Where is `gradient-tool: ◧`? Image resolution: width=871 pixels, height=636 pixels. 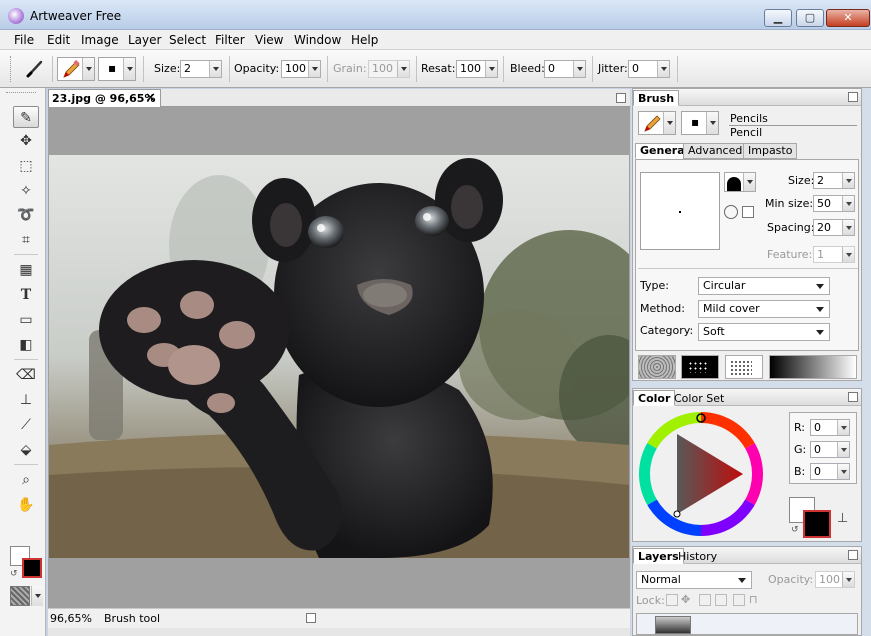 gradient-tool: ◧ is located at coordinates (26, 345).